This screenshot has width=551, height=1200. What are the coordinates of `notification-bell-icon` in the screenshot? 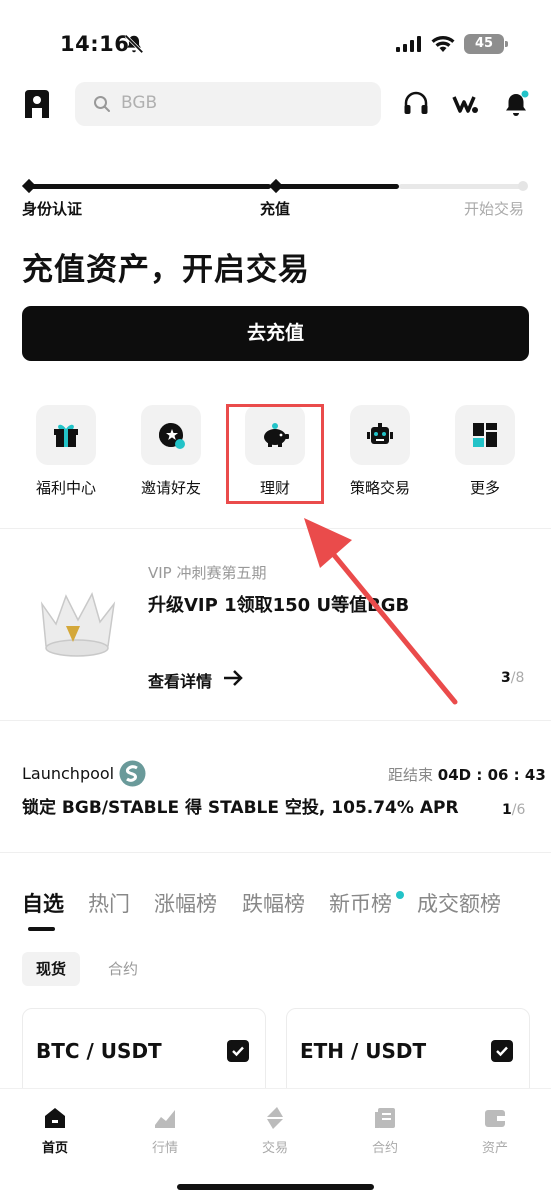 It's located at (516, 104).